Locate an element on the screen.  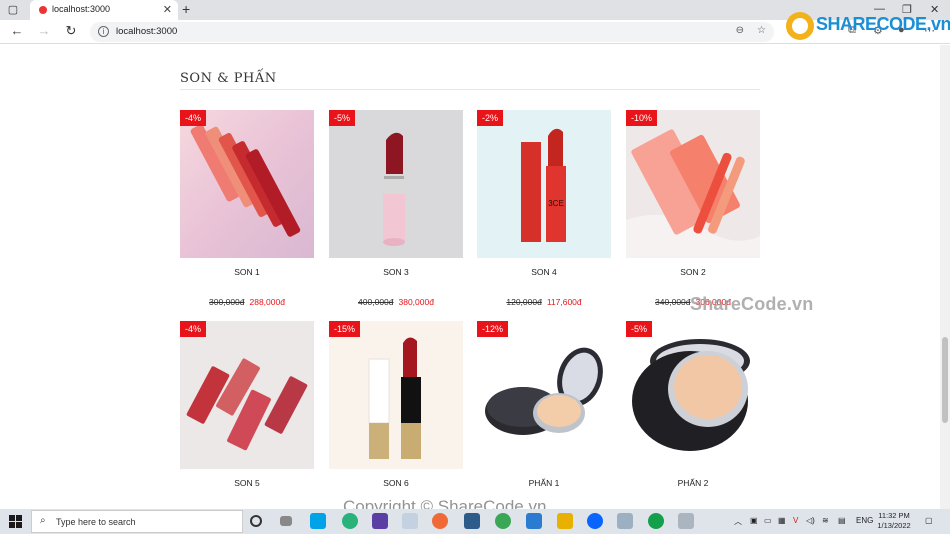
sale-price: 288,000đ is located at coordinates (267, 302).